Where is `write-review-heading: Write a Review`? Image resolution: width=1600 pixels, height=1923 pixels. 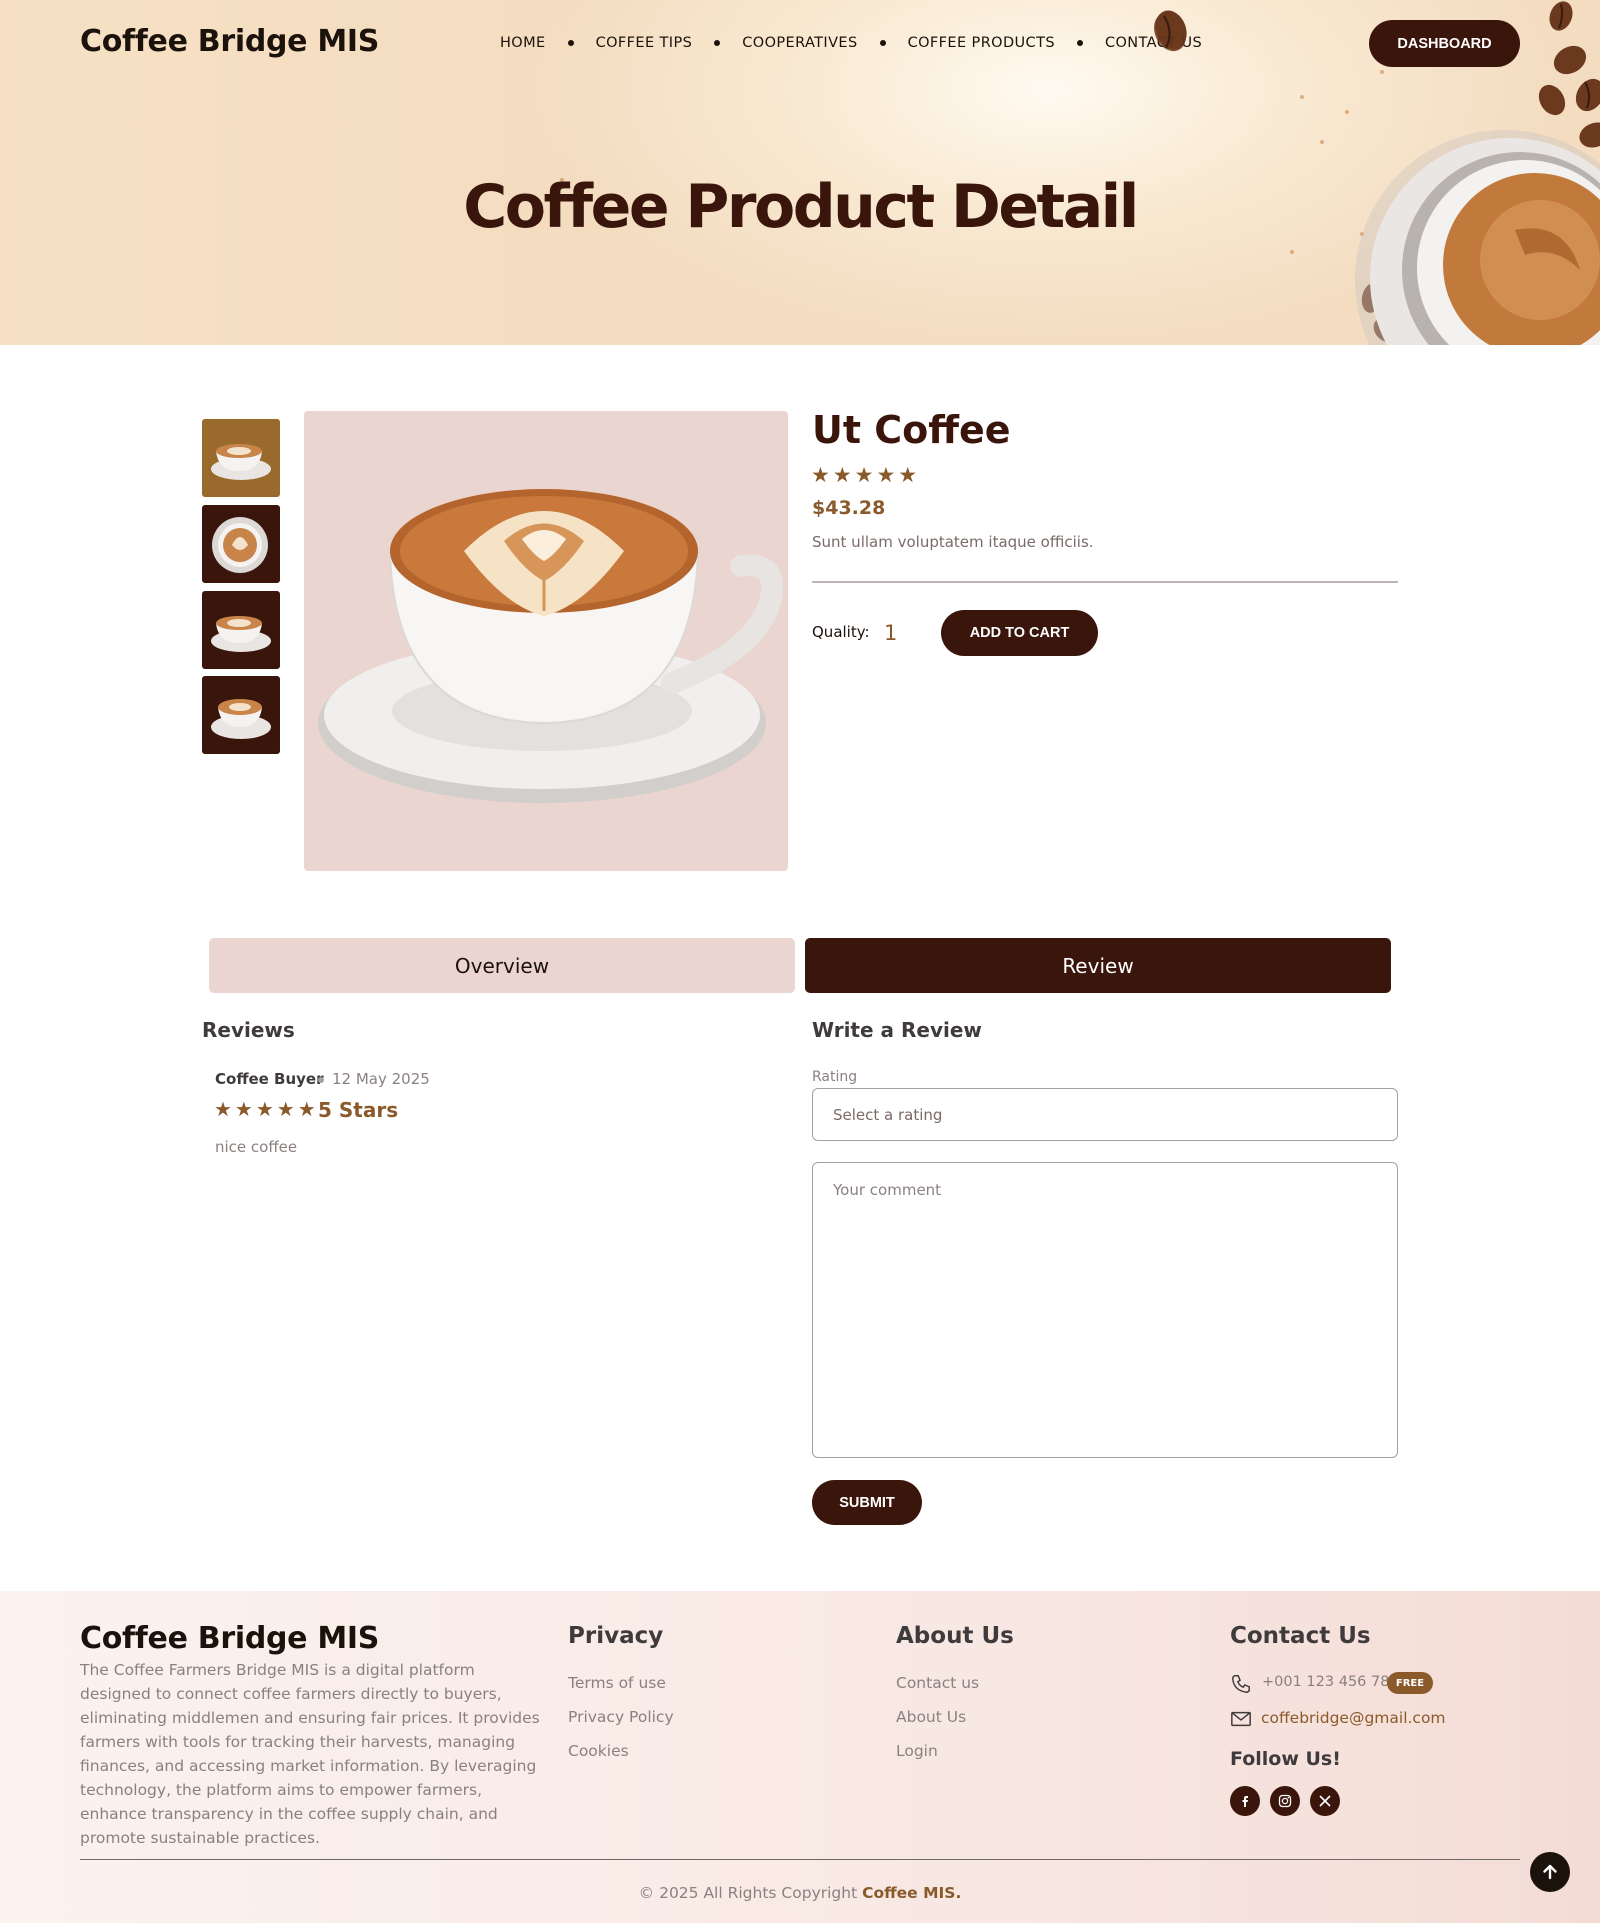 write-review-heading: Write a Review is located at coordinates (897, 1030).